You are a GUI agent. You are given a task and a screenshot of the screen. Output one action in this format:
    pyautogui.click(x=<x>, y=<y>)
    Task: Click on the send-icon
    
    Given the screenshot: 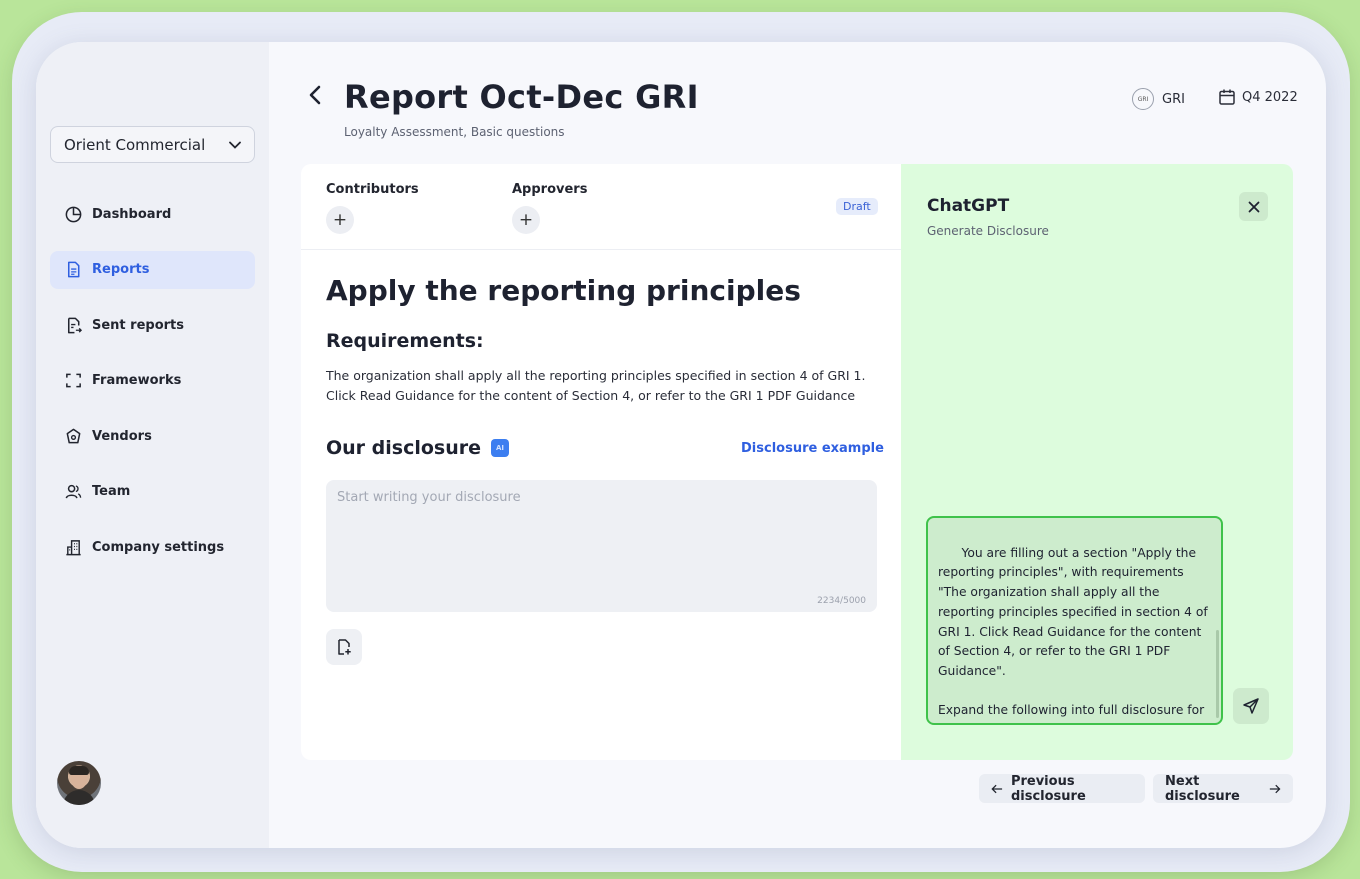 What is the action you would take?
    pyautogui.click(x=1251, y=706)
    